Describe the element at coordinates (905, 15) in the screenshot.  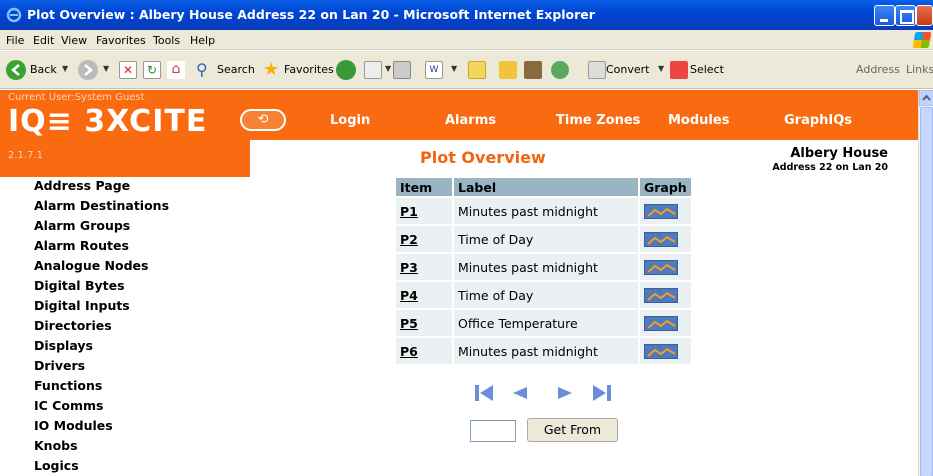
I see `maximize-button` at that location.